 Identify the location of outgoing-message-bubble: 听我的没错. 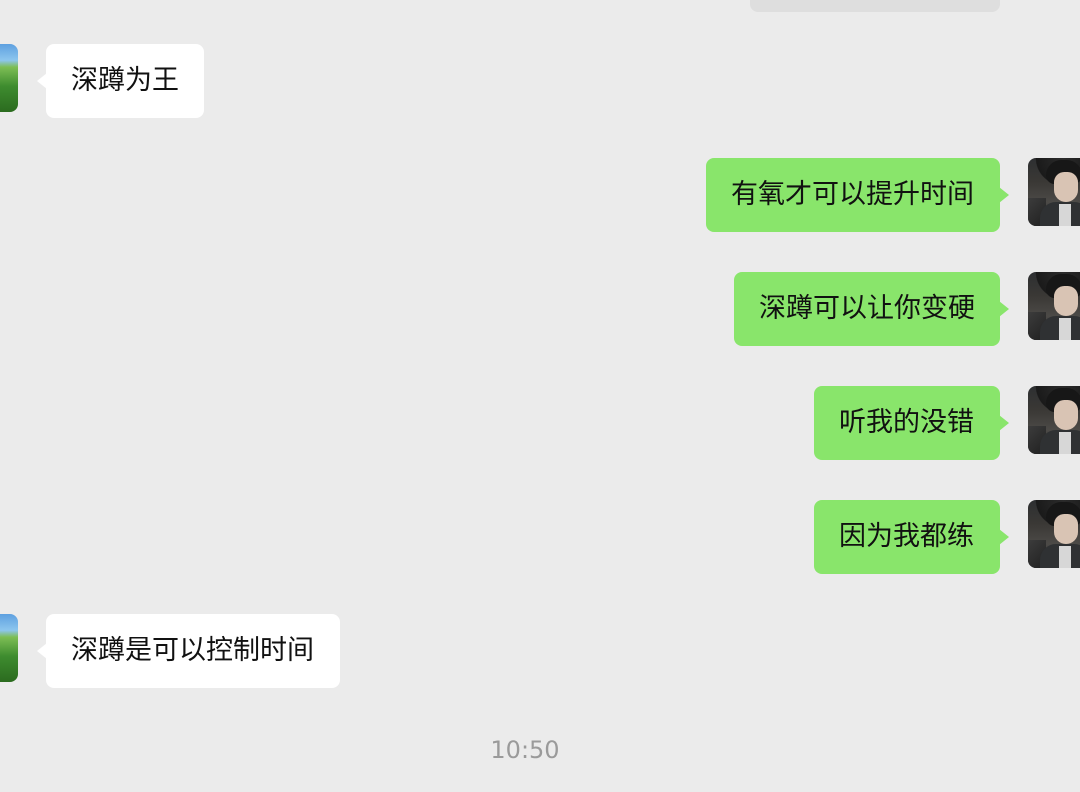
(911, 423).